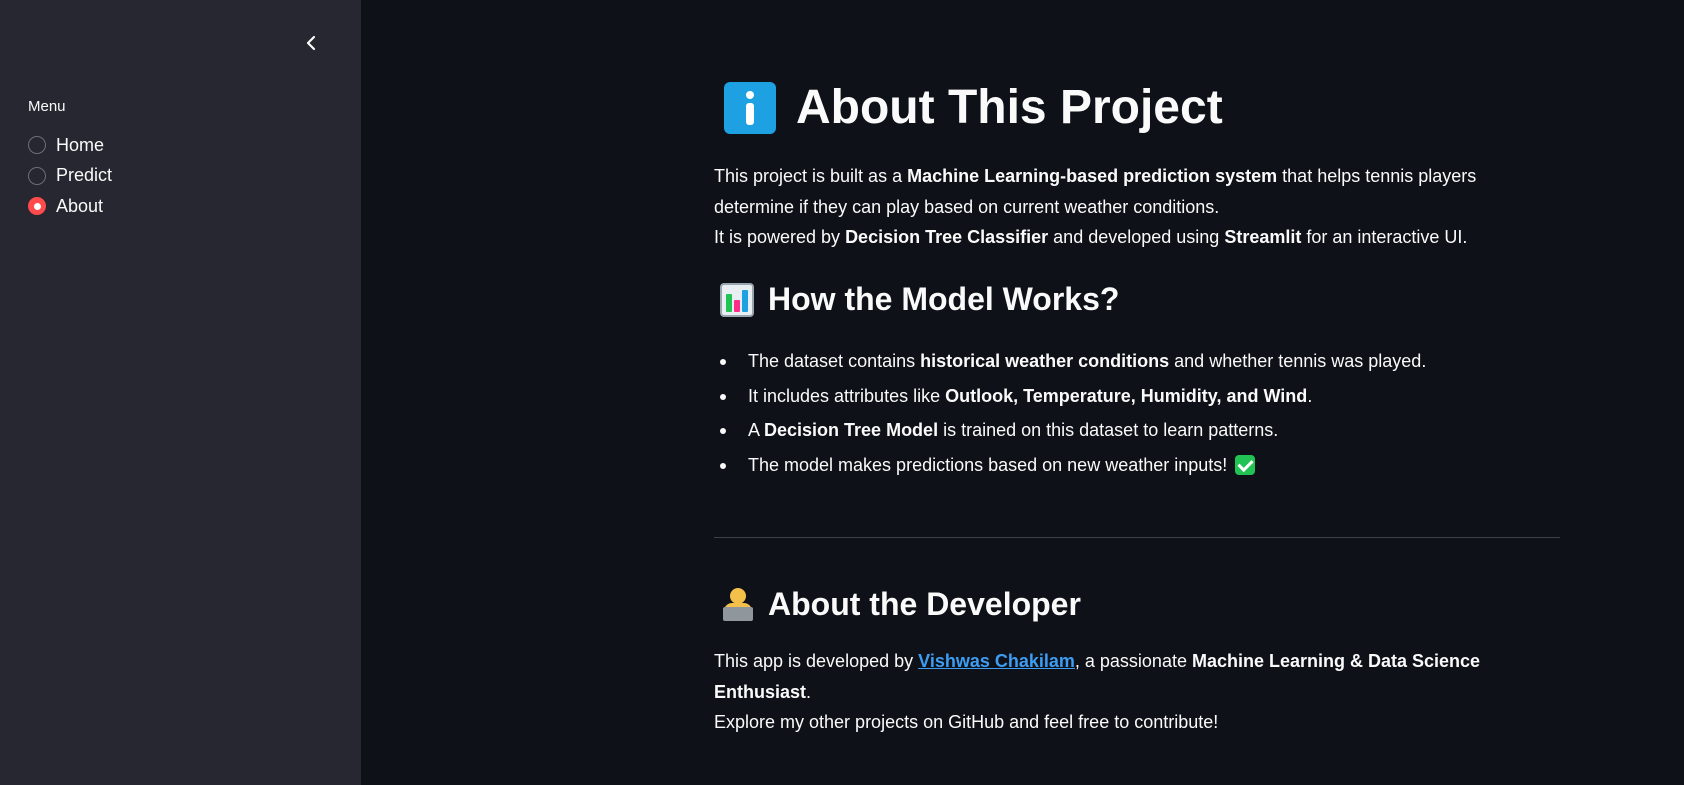 Image resolution: width=1684 pixels, height=785 pixels. What do you see at coordinates (847, 395) in the screenshot?
I see `bullet-text: It includes attributes like` at bounding box center [847, 395].